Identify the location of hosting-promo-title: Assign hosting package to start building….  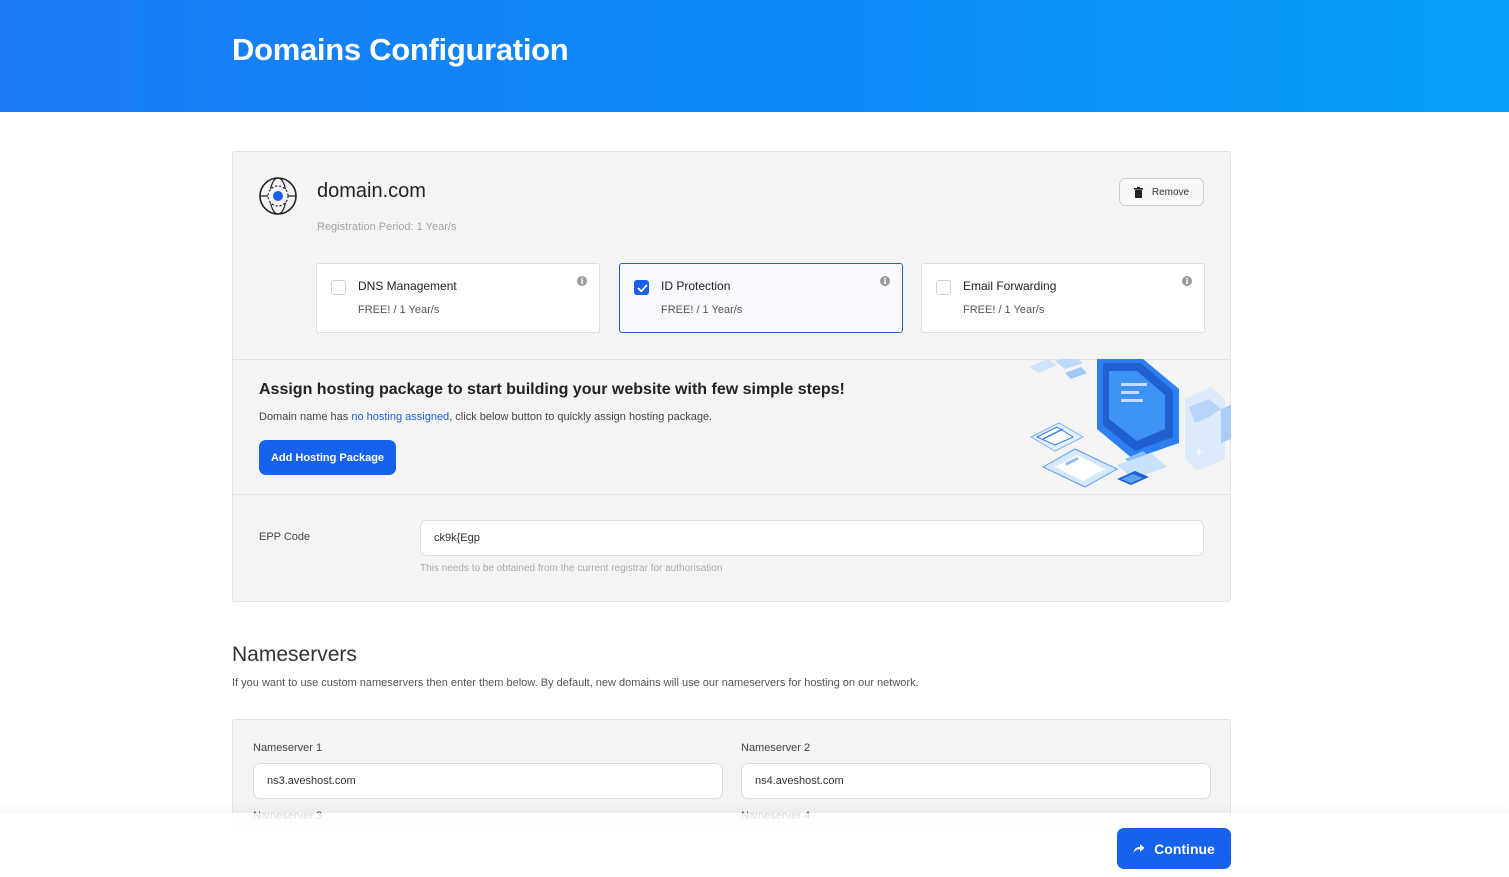
(552, 389).